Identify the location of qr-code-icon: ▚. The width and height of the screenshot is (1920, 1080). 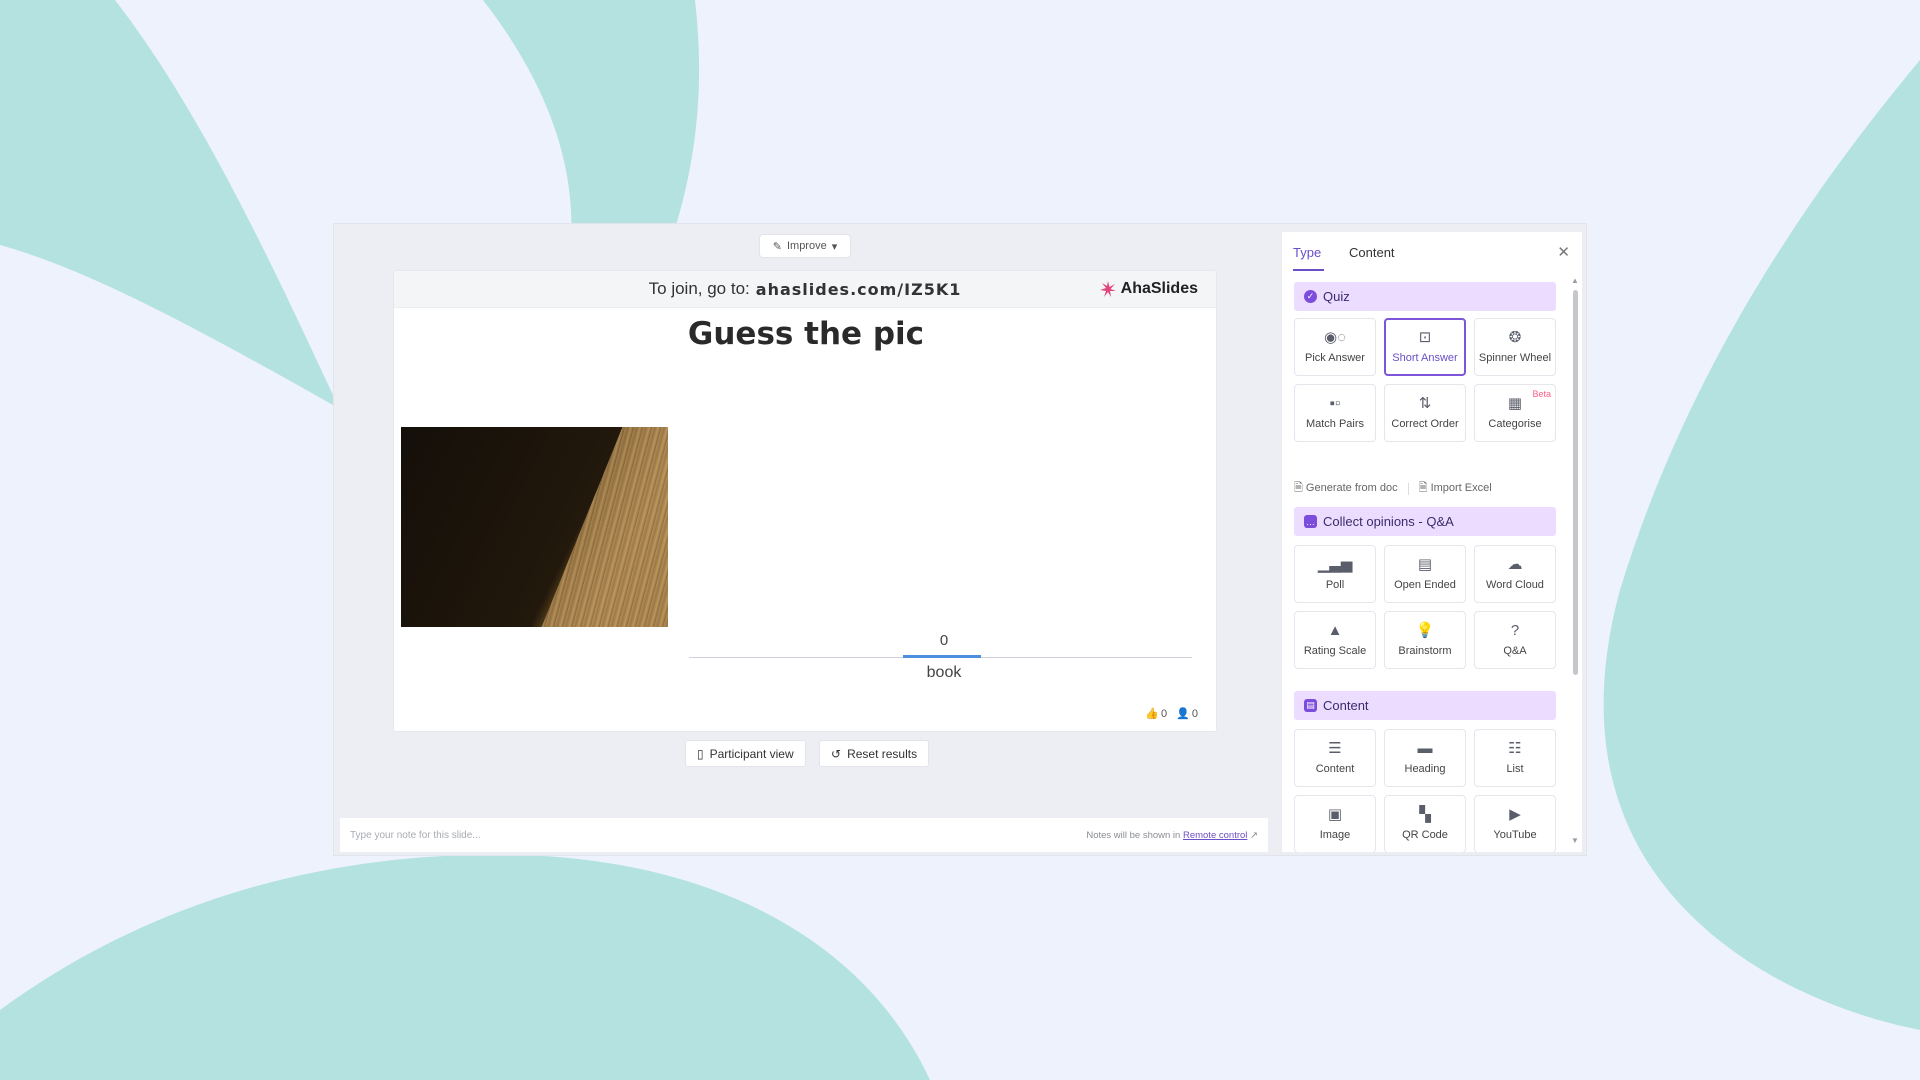
(1425, 814).